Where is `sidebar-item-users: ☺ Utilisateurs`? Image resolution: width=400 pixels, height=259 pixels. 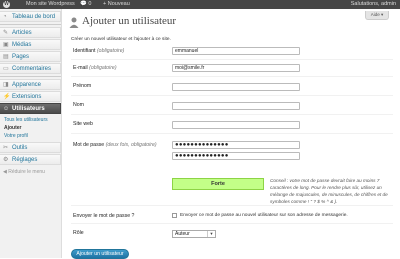 sidebar-item-users: ☺ Utilisateurs is located at coordinates (30, 108).